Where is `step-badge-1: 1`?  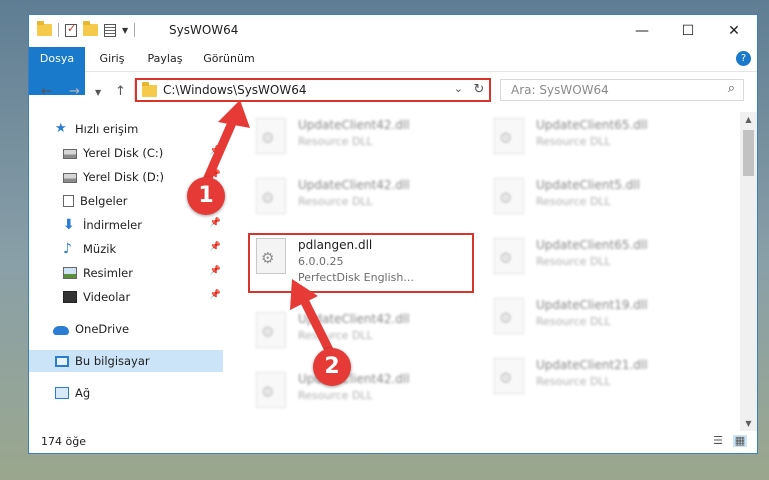 step-badge-1: 1 is located at coordinates (206, 196).